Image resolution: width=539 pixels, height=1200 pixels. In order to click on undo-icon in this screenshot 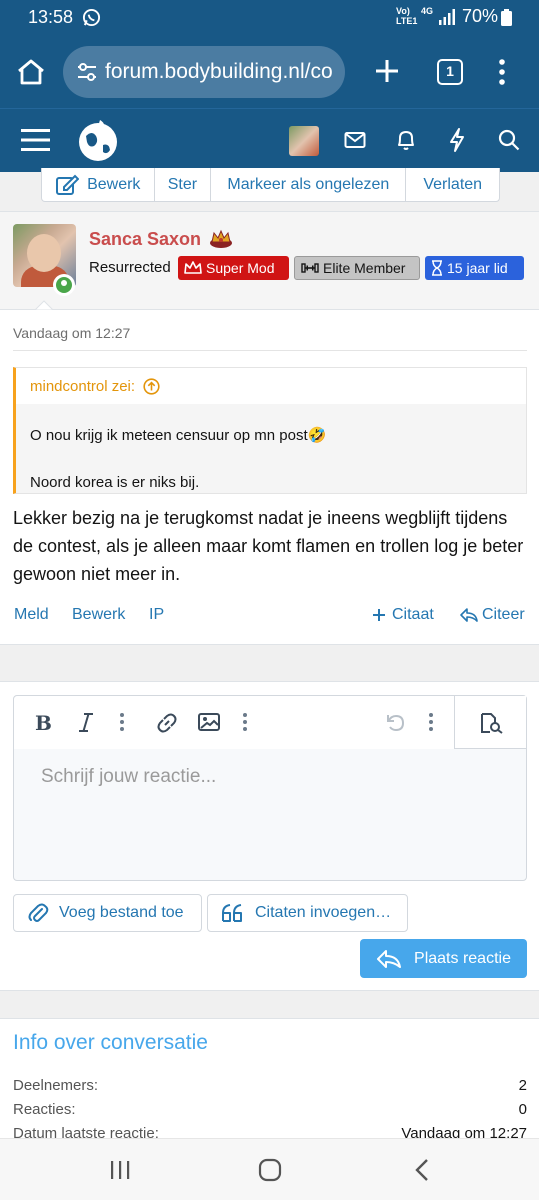, I will do `click(395, 723)`.